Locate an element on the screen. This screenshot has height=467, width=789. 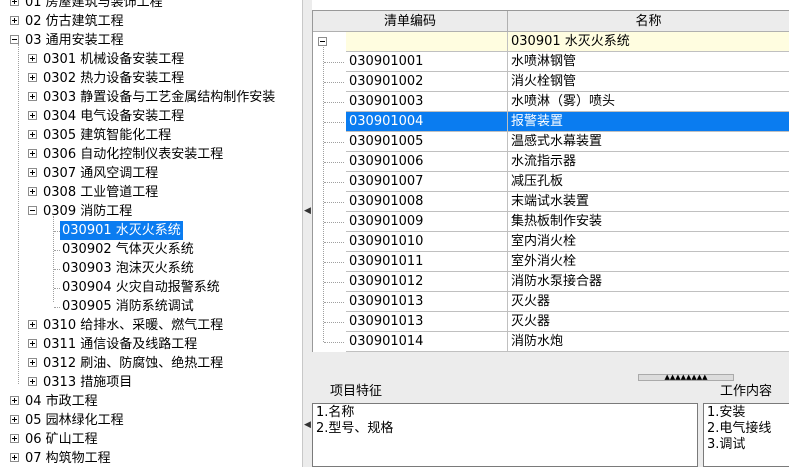
table-row: 030901004 报警装置 is located at coordinates (551, 122).